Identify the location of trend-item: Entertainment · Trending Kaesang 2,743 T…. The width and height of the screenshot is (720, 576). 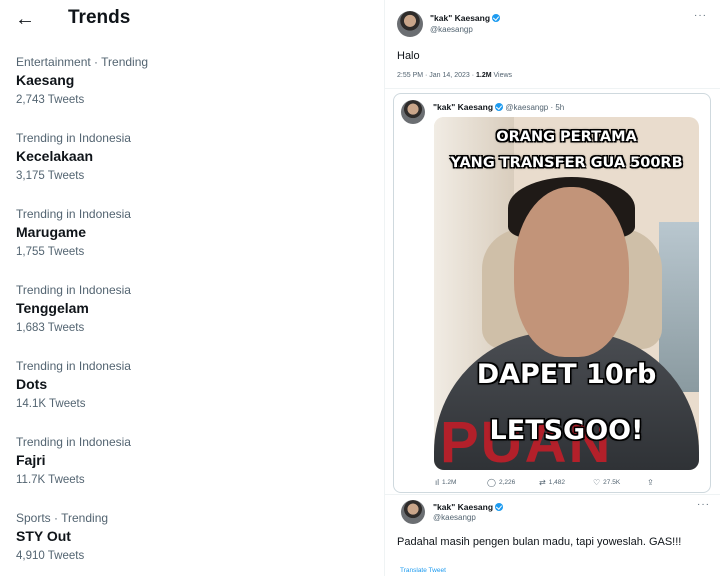
(196, 87).